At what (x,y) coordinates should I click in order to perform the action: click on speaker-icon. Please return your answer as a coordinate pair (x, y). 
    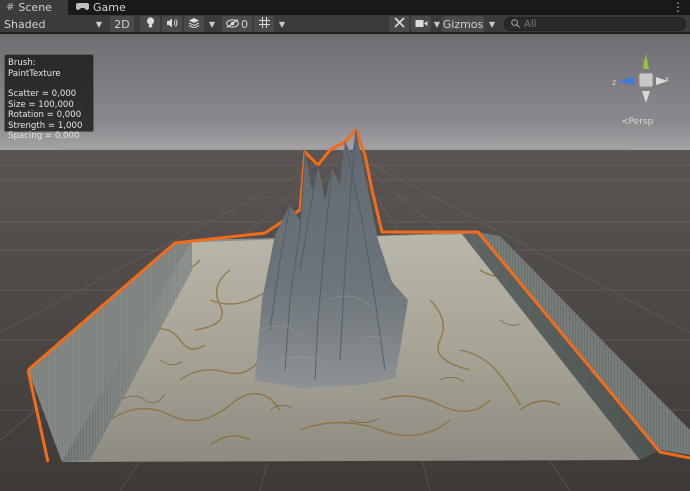
    Looking at the image, I should click on (172, 24).